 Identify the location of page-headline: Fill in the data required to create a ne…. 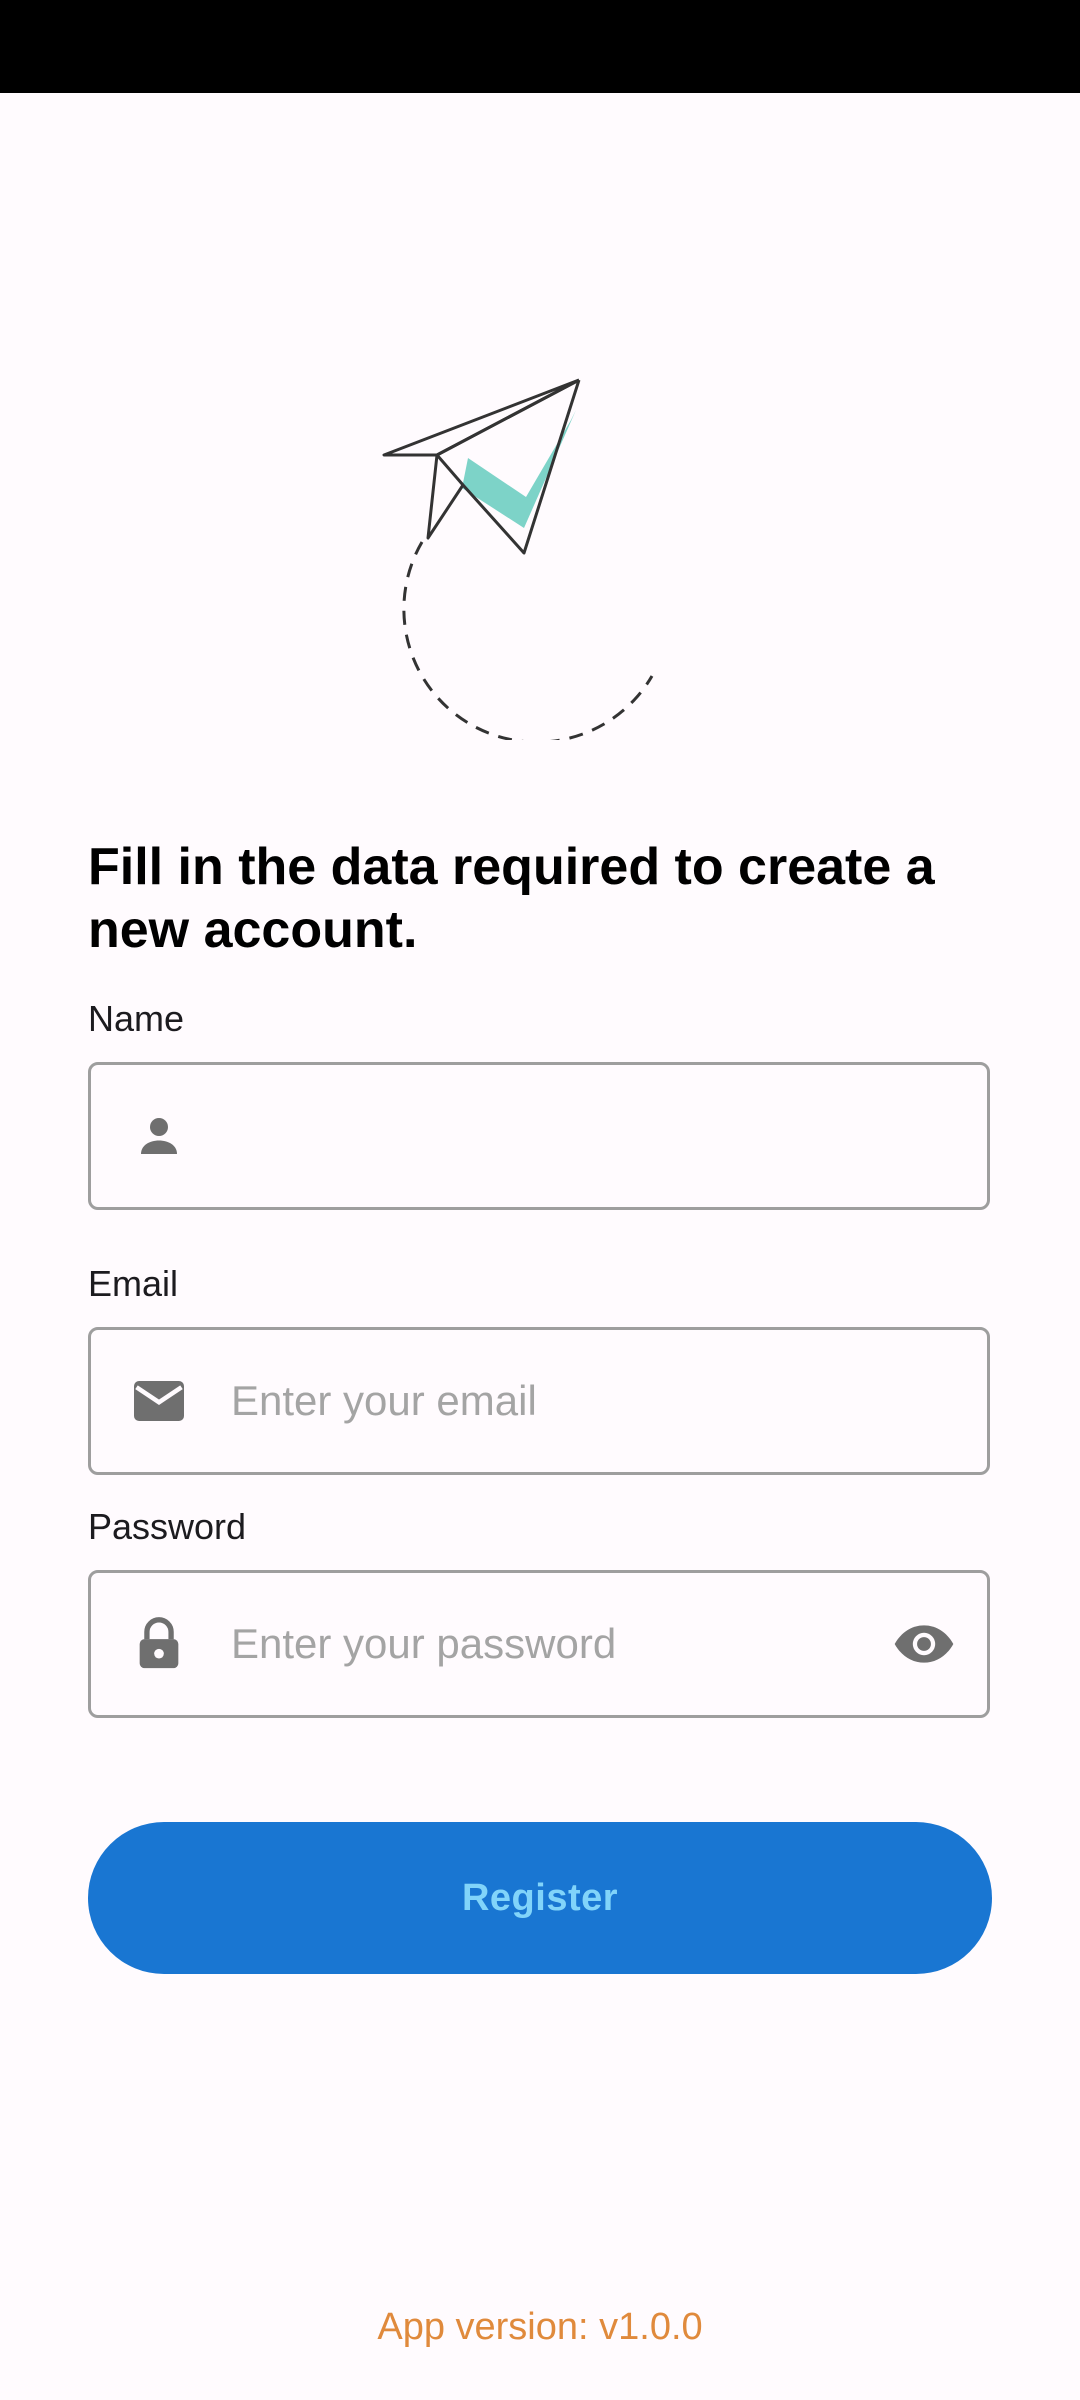
(511, 898).